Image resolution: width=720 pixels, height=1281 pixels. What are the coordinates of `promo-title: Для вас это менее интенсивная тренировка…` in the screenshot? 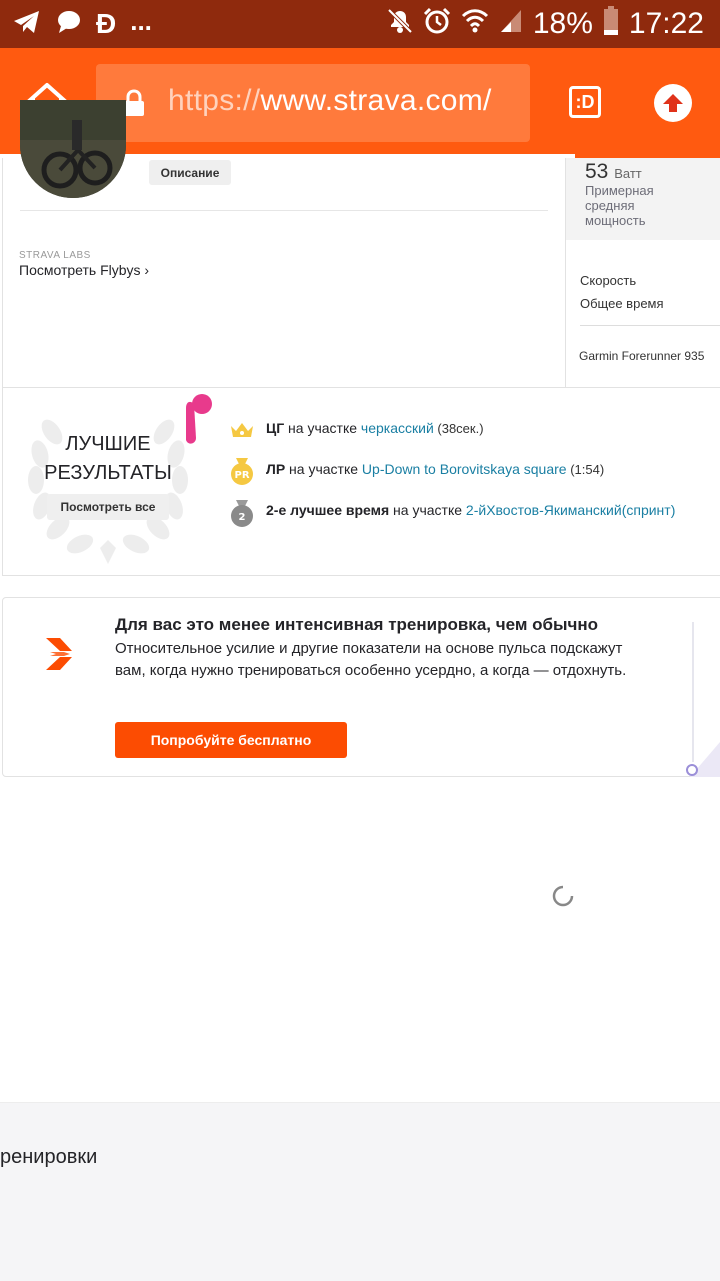 It's located at (357, 624).